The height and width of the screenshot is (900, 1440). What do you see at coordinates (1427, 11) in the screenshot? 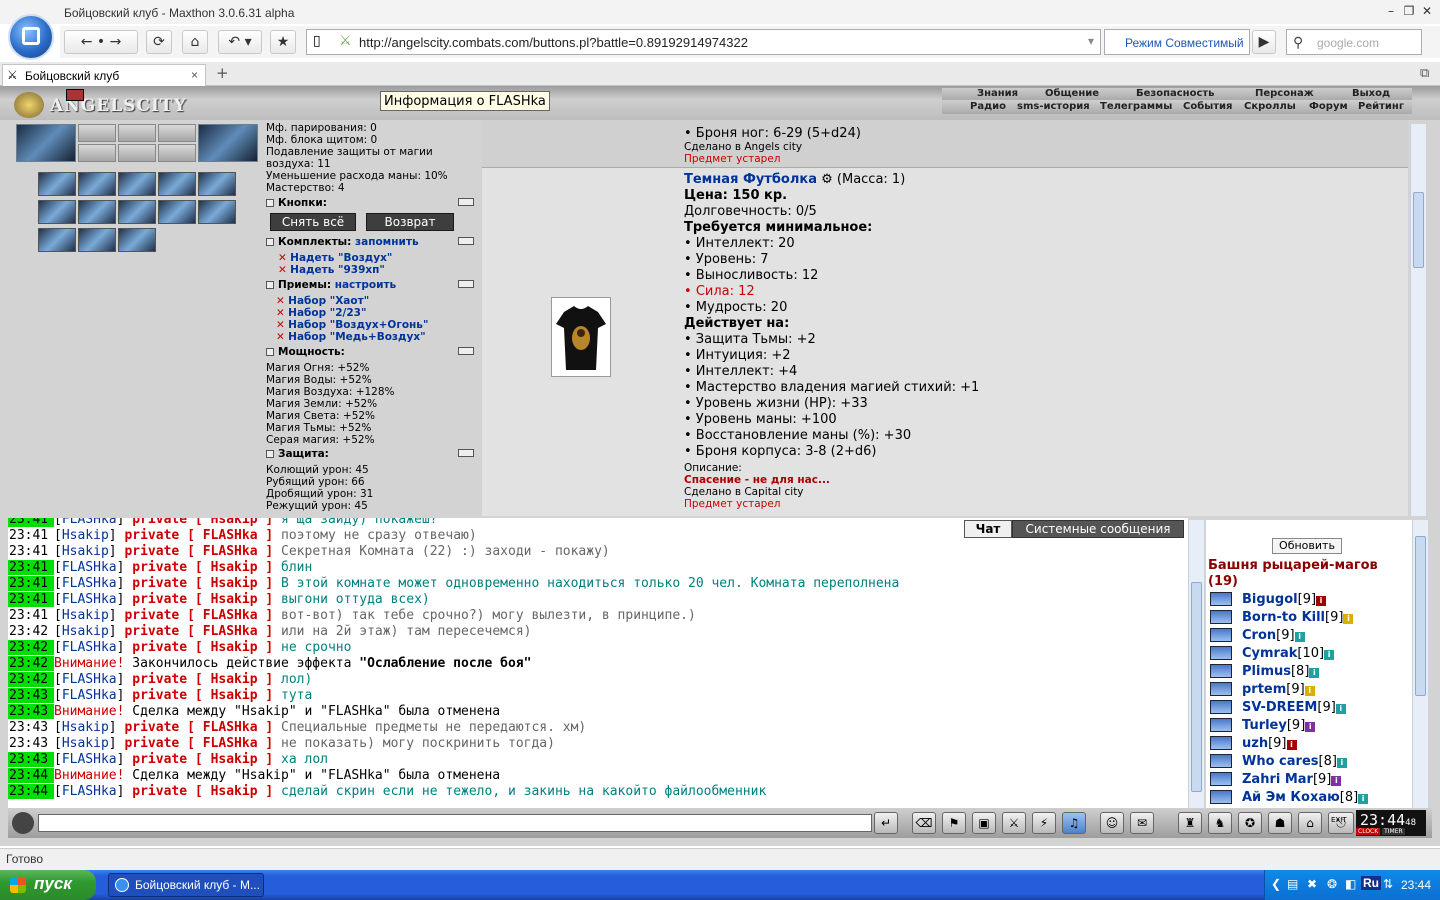
I see `close-window-icon: ✕` at bounding box center [1427, 11].